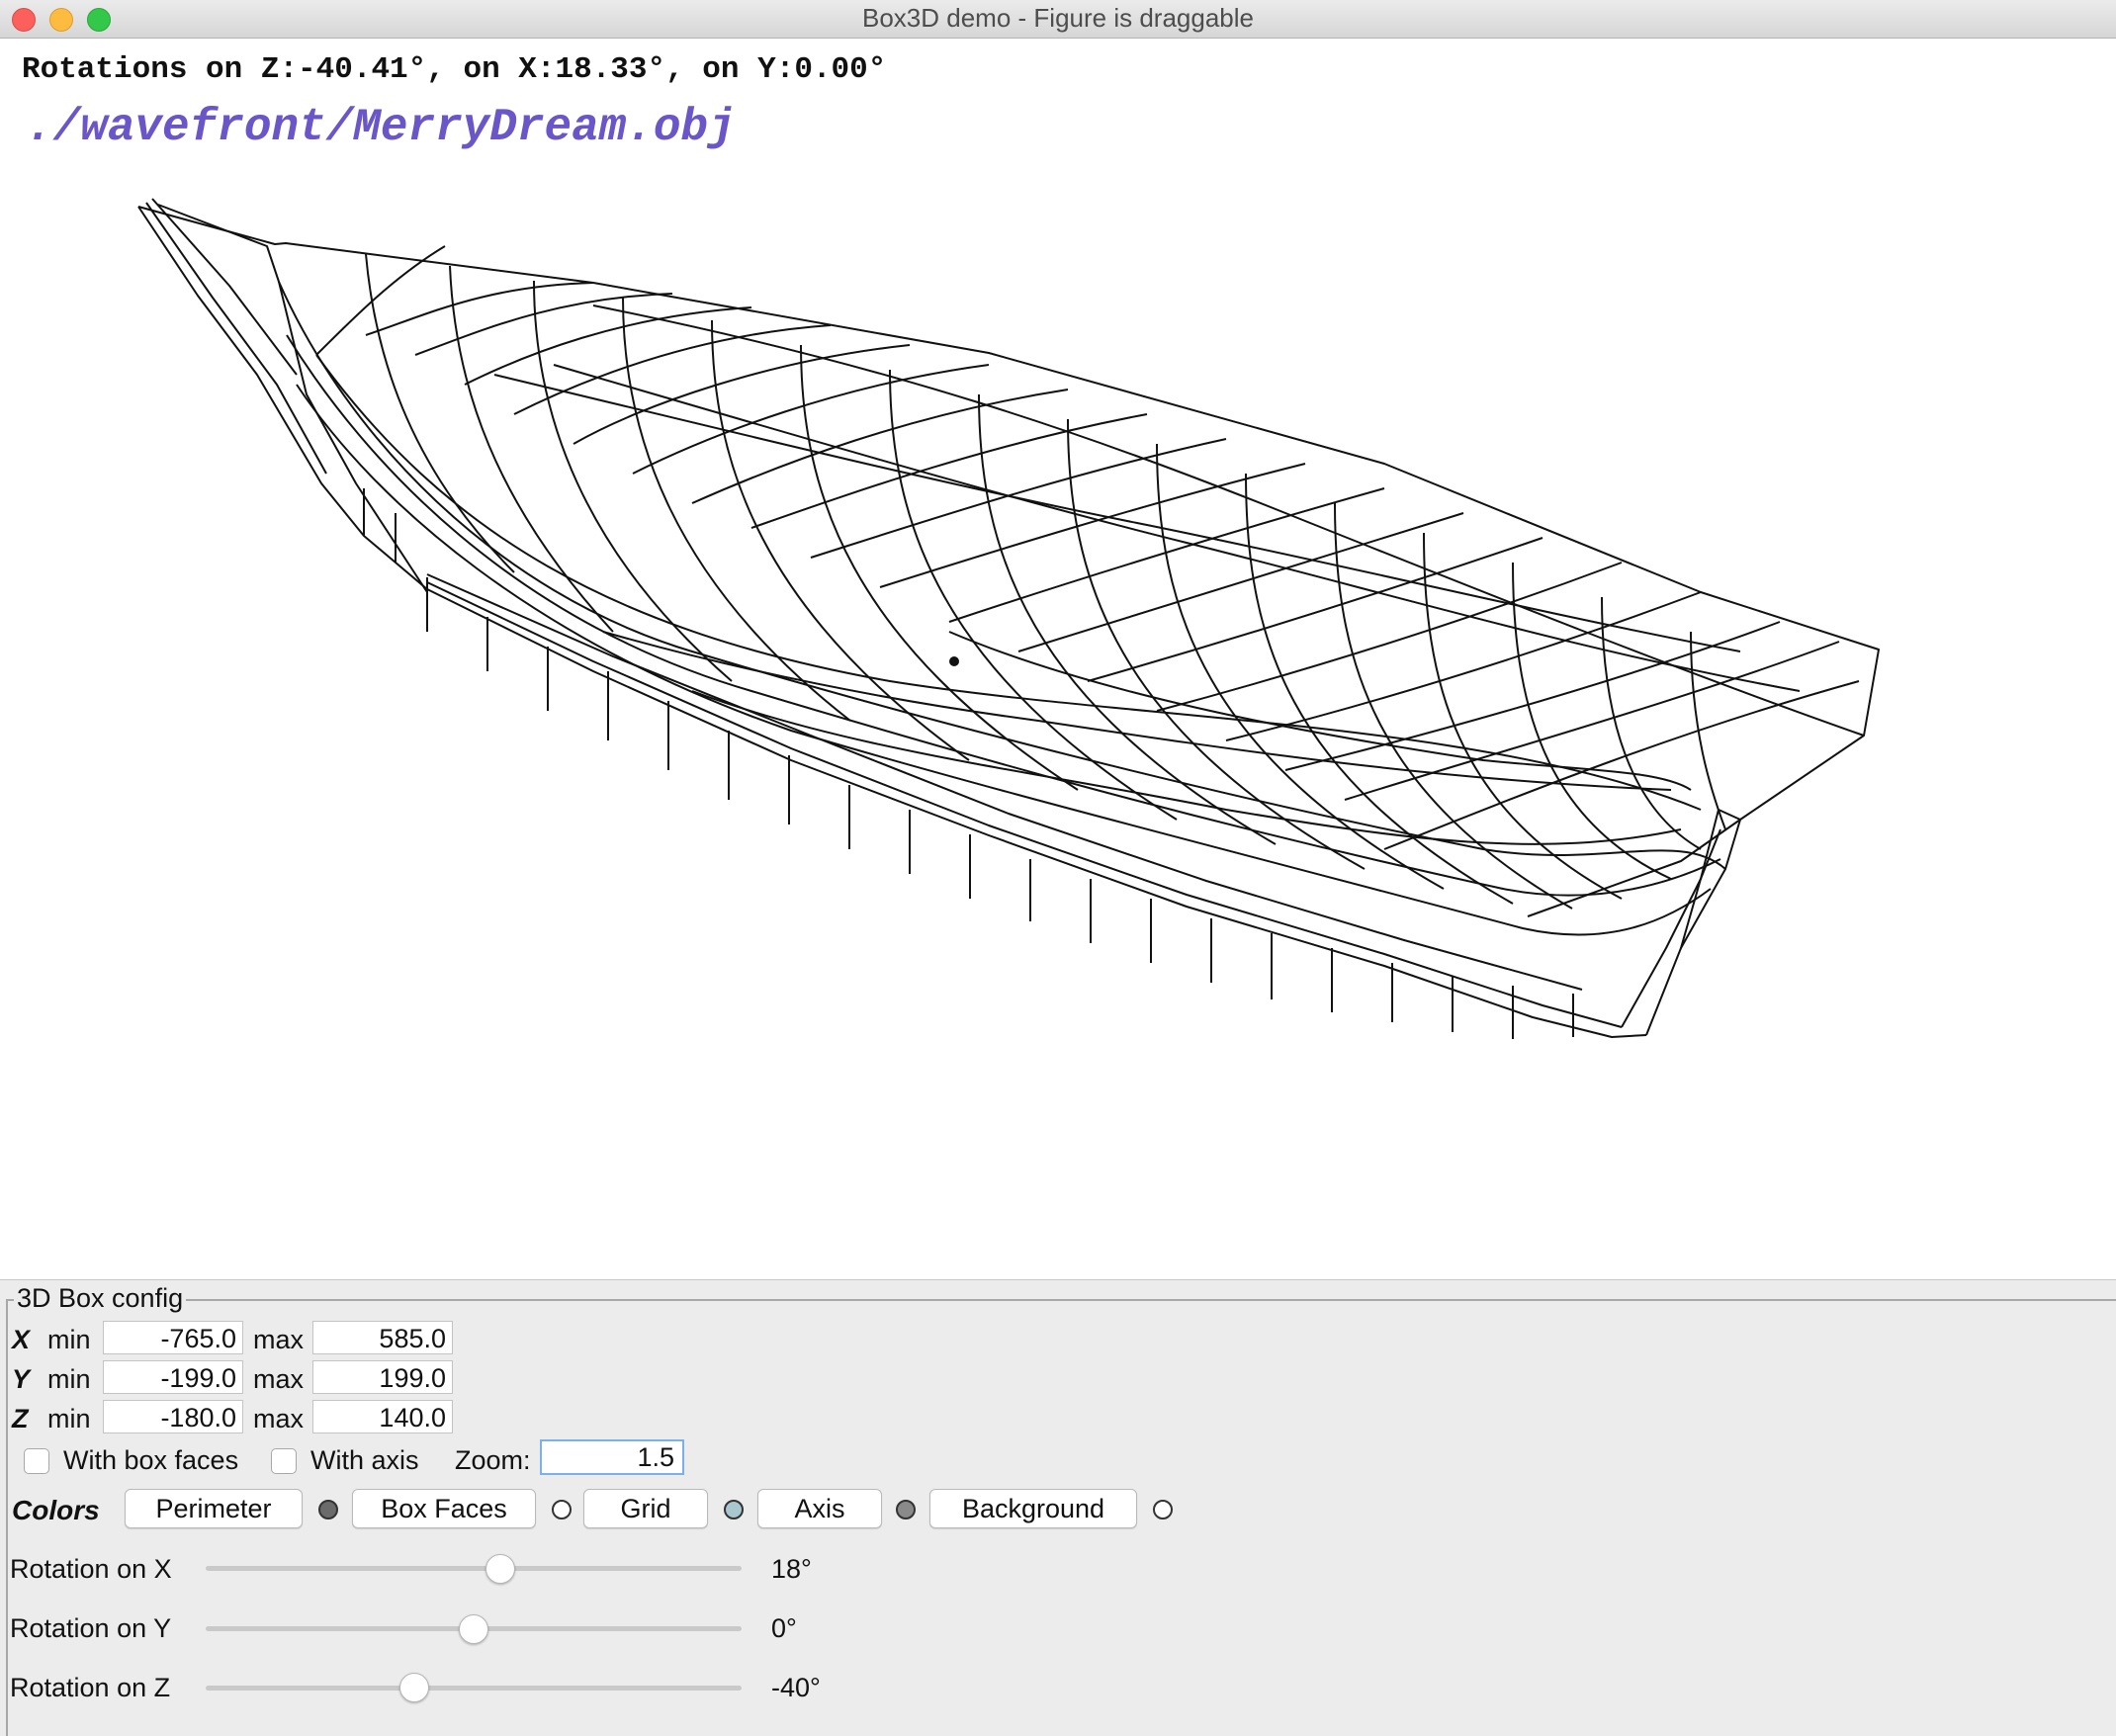 This screenshot has height=1736, width=2116. What do you see at coordinates (214, 1508) in the screenshot?
I see `perimeter-color-button: Perimeter` at bounding box center [214, 1508].